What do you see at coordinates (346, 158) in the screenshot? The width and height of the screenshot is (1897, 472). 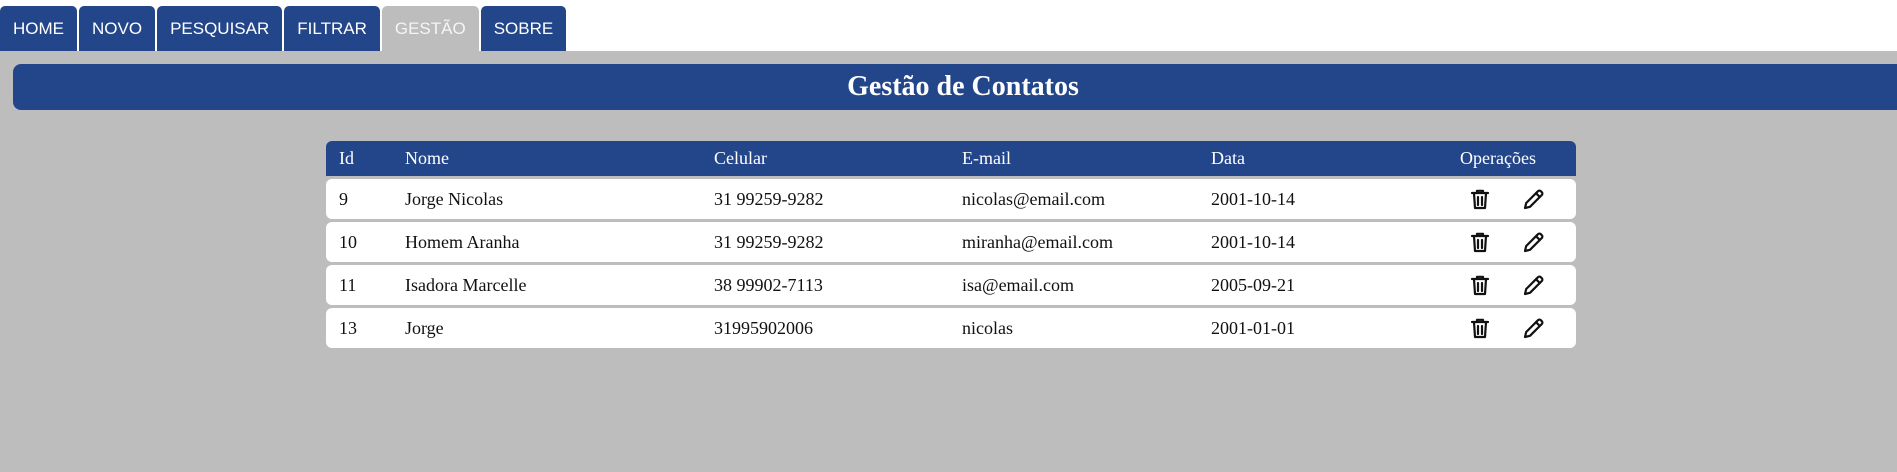 I see `column-header-id: Id` at bounding box center [346, 158].